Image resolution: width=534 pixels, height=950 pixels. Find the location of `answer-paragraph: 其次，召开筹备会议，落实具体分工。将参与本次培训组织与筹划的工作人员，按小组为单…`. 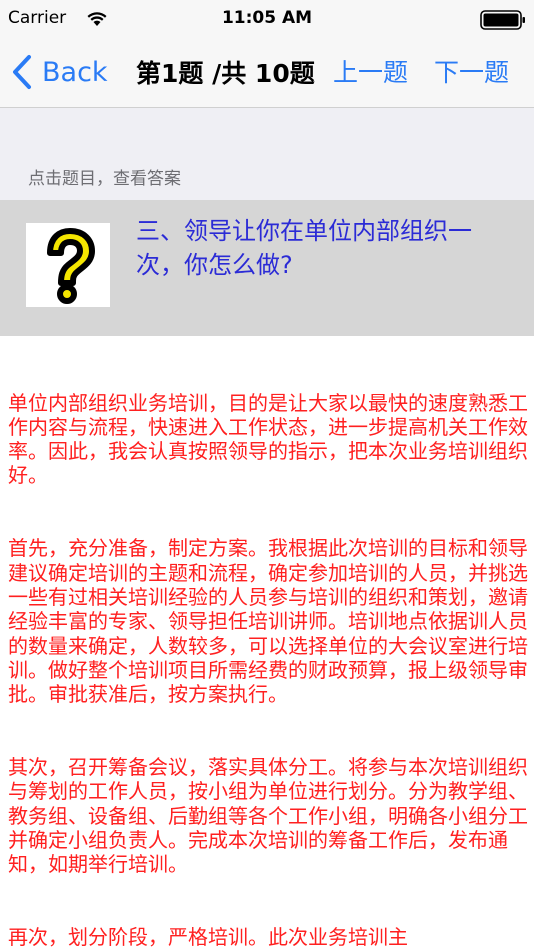

answer-paragraph: 其次，召开筹备会议，落实具体分工。将参与本次培训组织与筹划的工作人员，按小组为单… is located at coordinates (268, 816).